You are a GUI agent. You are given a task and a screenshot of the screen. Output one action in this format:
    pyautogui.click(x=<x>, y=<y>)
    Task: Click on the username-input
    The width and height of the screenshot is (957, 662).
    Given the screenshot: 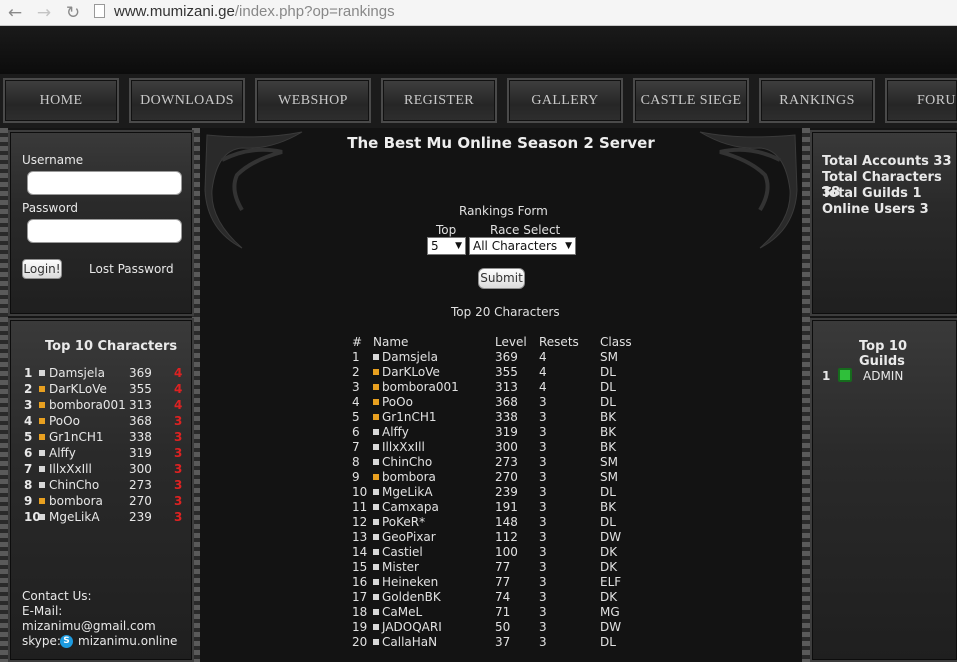 What is the action you would take?
    pyautogui.click(x=104, y=183)
    